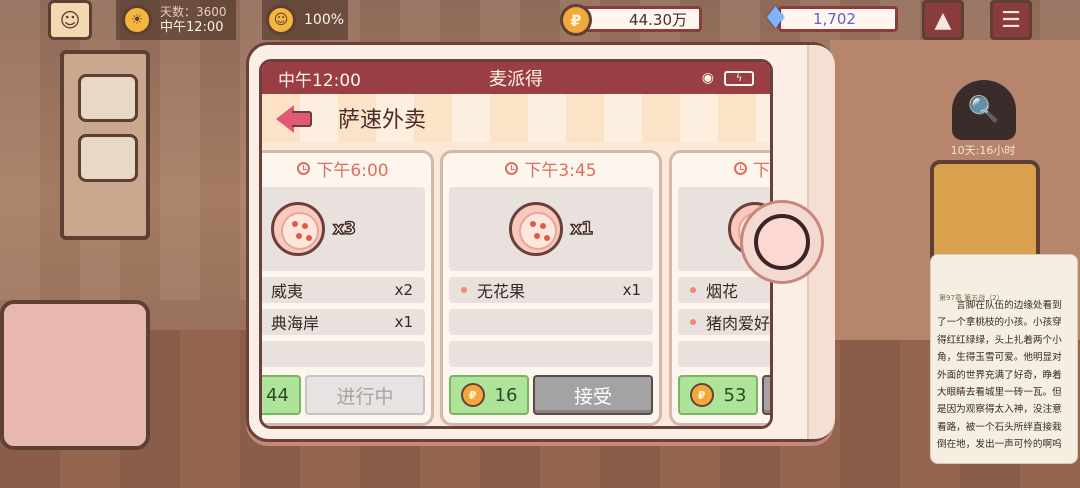 The image size is (1080, 488). What do you see at coordinates (506, 395) in the screenshot?
I see `reward-amount: 16` at bounding box center [506, 395].